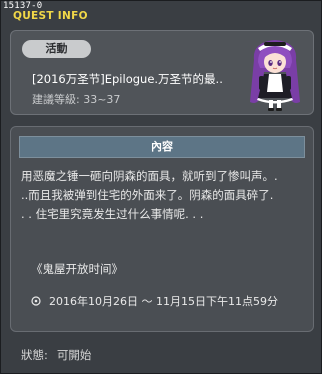  I want to click on event-schedule-heading: 《鬼屋开放时间》, so click(77, 269).